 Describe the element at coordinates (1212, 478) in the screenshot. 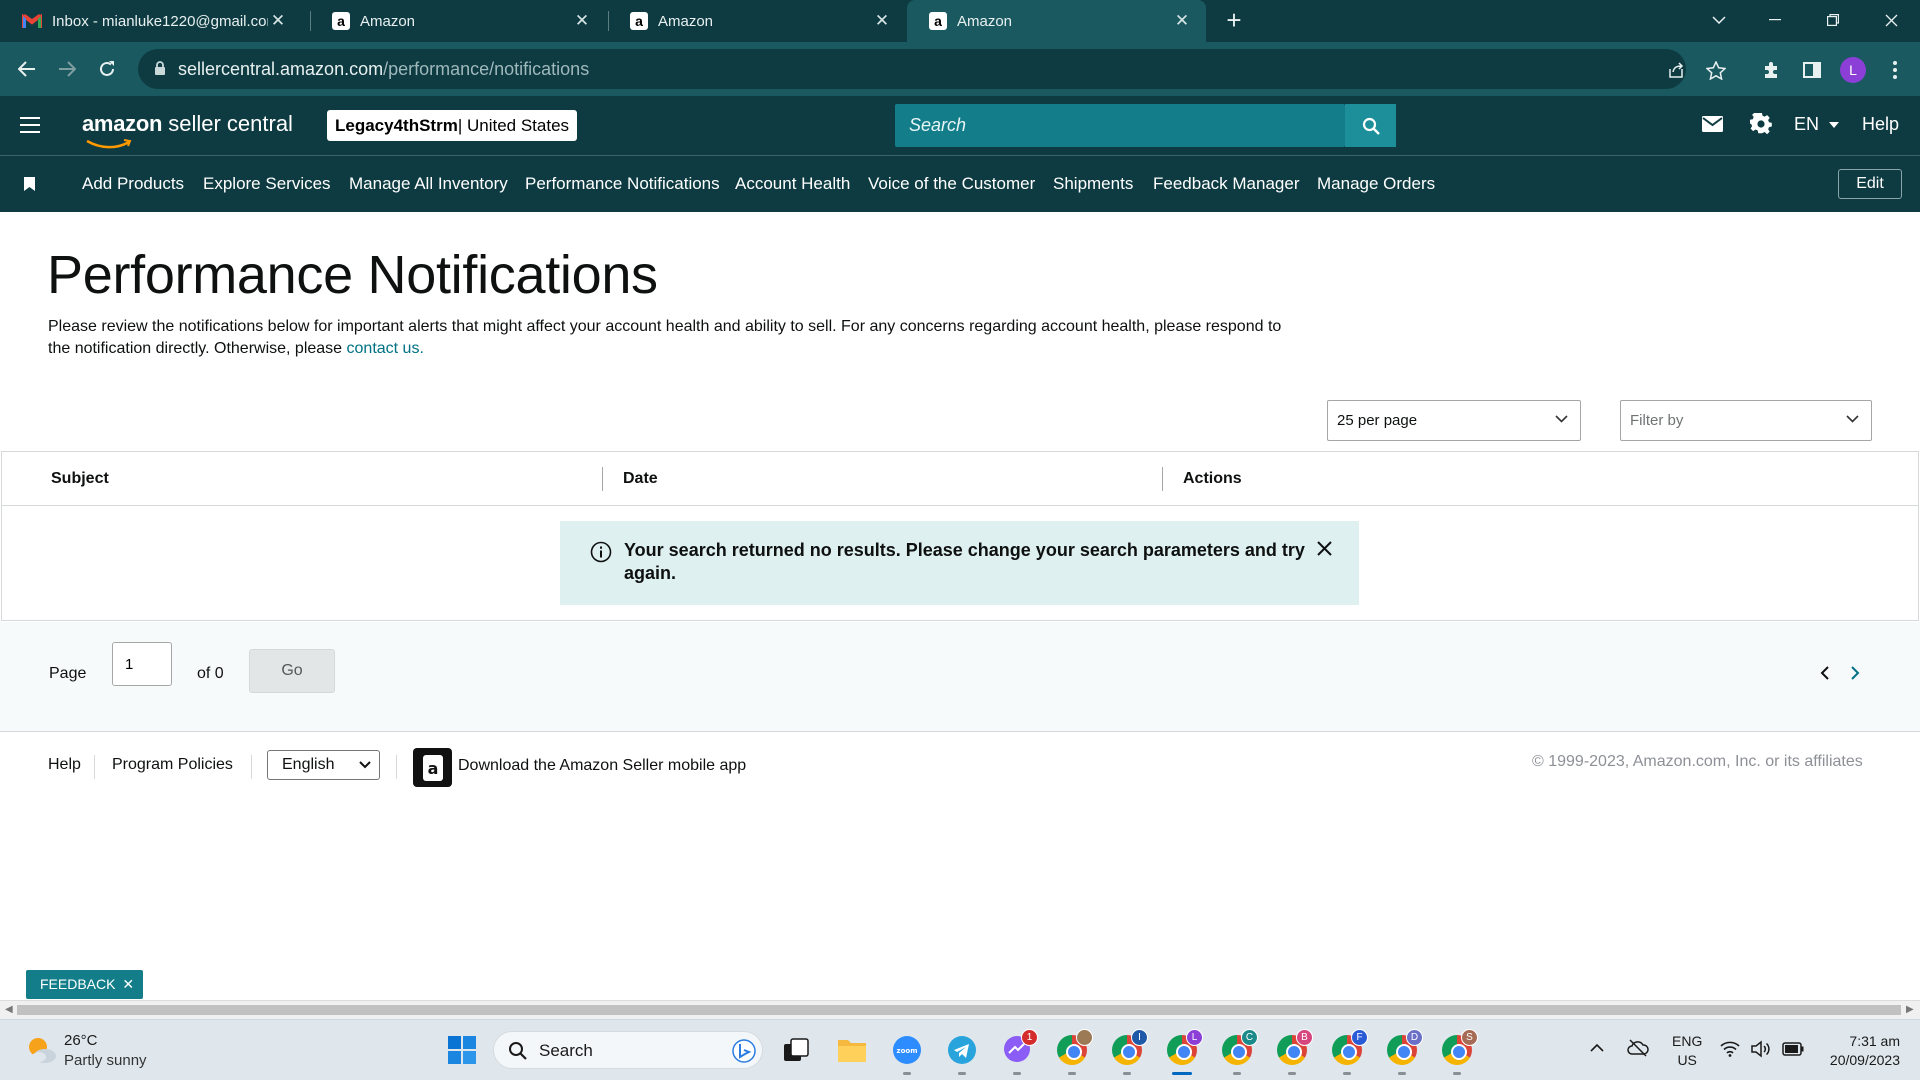

I see `column-header-actions: Actions` at that location.